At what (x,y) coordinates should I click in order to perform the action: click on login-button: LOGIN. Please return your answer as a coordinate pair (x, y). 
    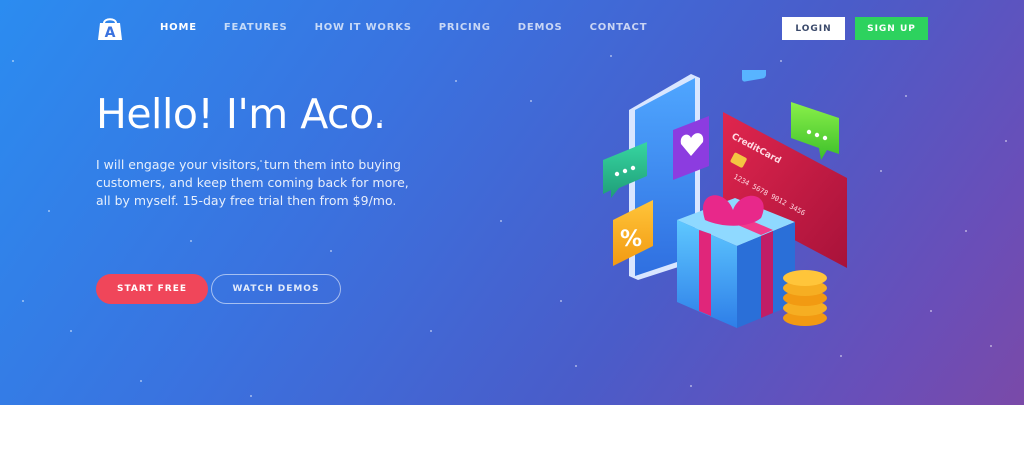
    Looking at the image, I should click on (813, 28).